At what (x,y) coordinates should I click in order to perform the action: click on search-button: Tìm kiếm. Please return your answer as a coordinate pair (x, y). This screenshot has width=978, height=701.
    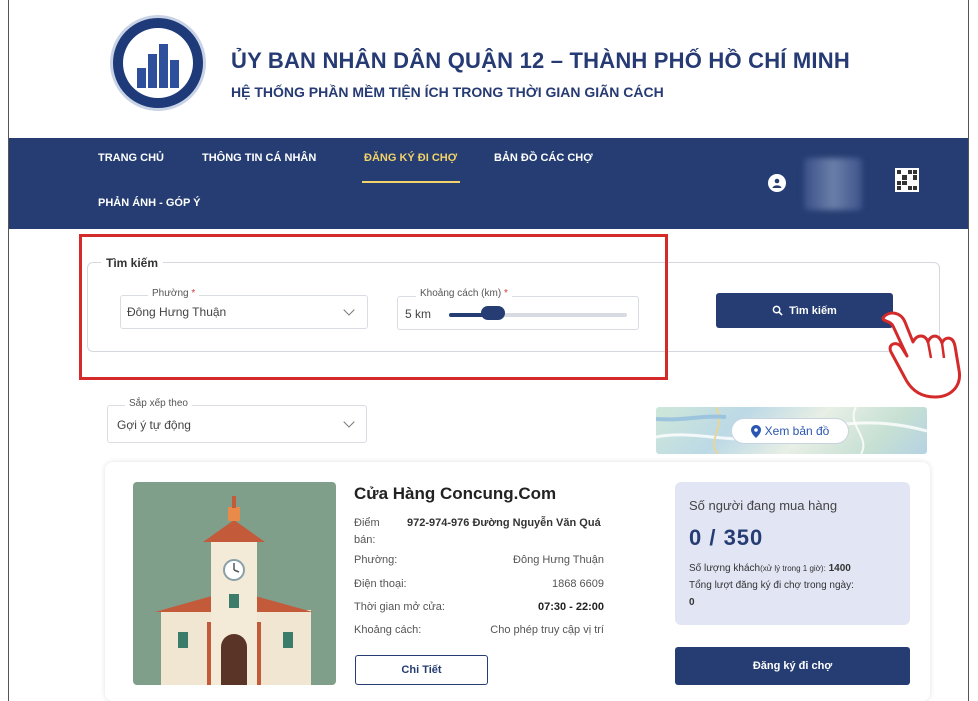
    Looking at the image, I should click on (804, 310).